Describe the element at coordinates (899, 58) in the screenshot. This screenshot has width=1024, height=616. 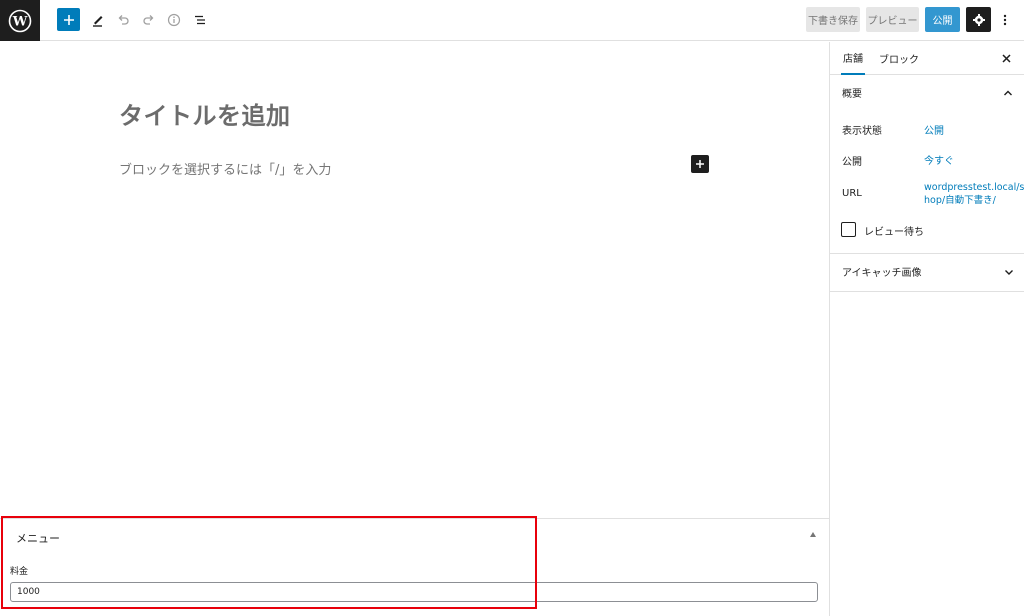
I see `tab-block: ブロック` at that location.